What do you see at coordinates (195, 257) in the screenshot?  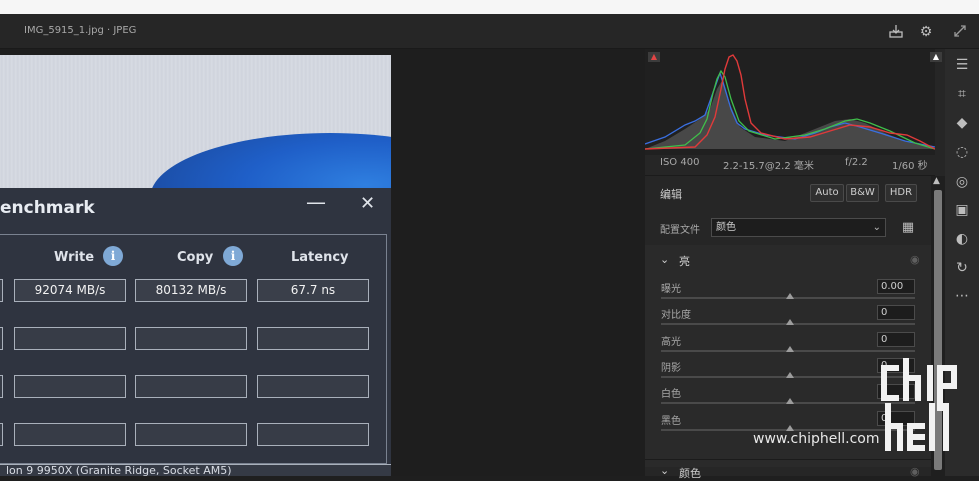 I see `column-header-copy: Copy` at bounding box center [195, 257].